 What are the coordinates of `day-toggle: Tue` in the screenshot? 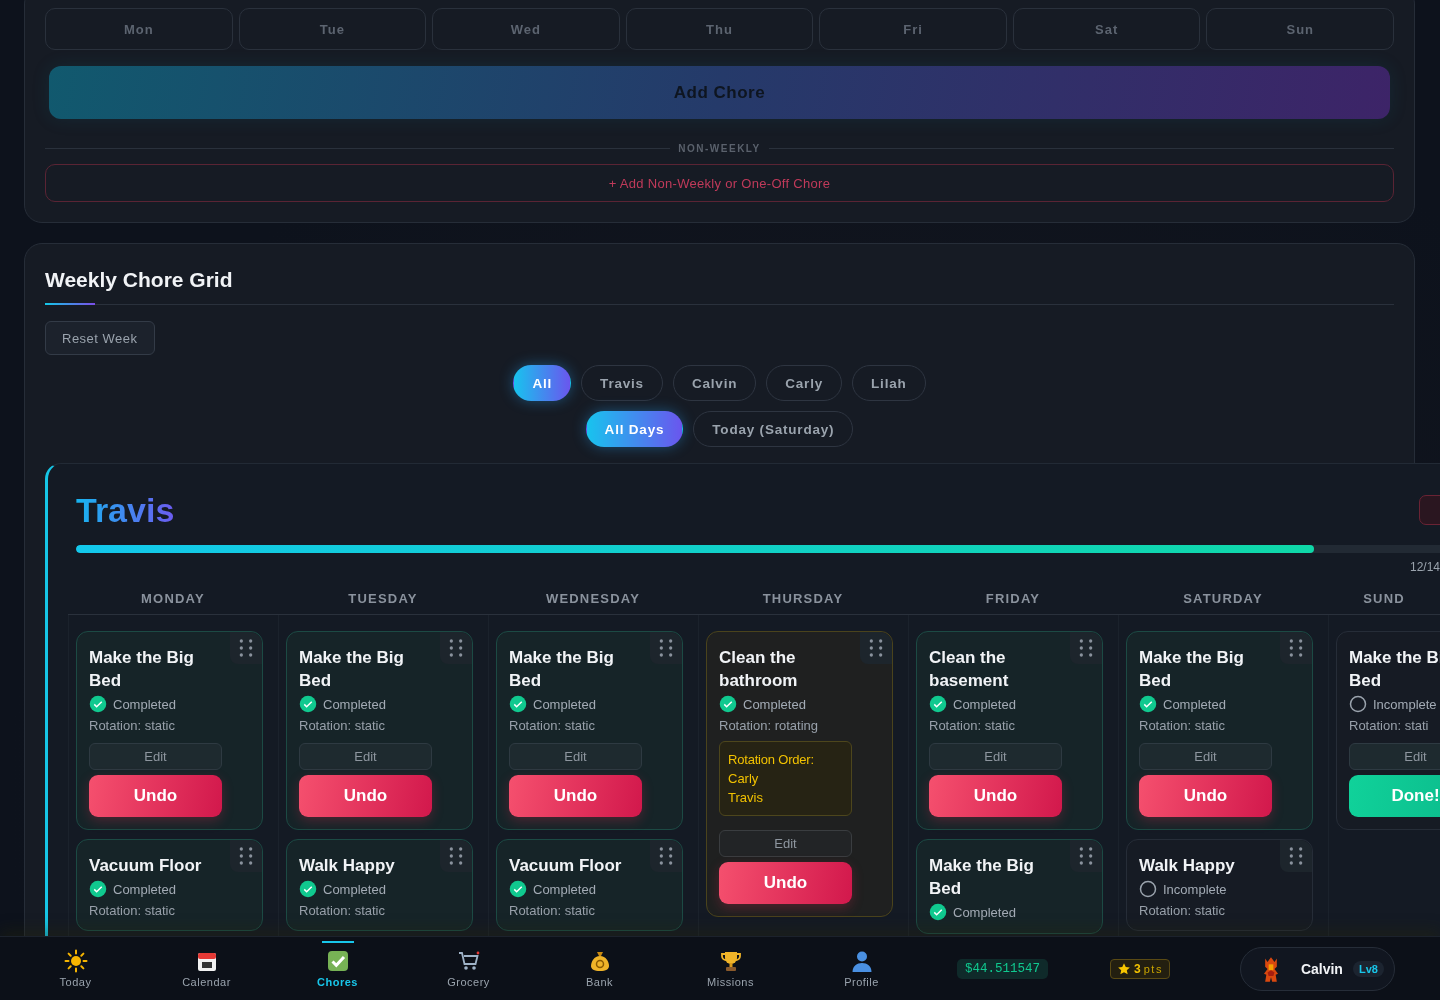 It's located at (332, 29).